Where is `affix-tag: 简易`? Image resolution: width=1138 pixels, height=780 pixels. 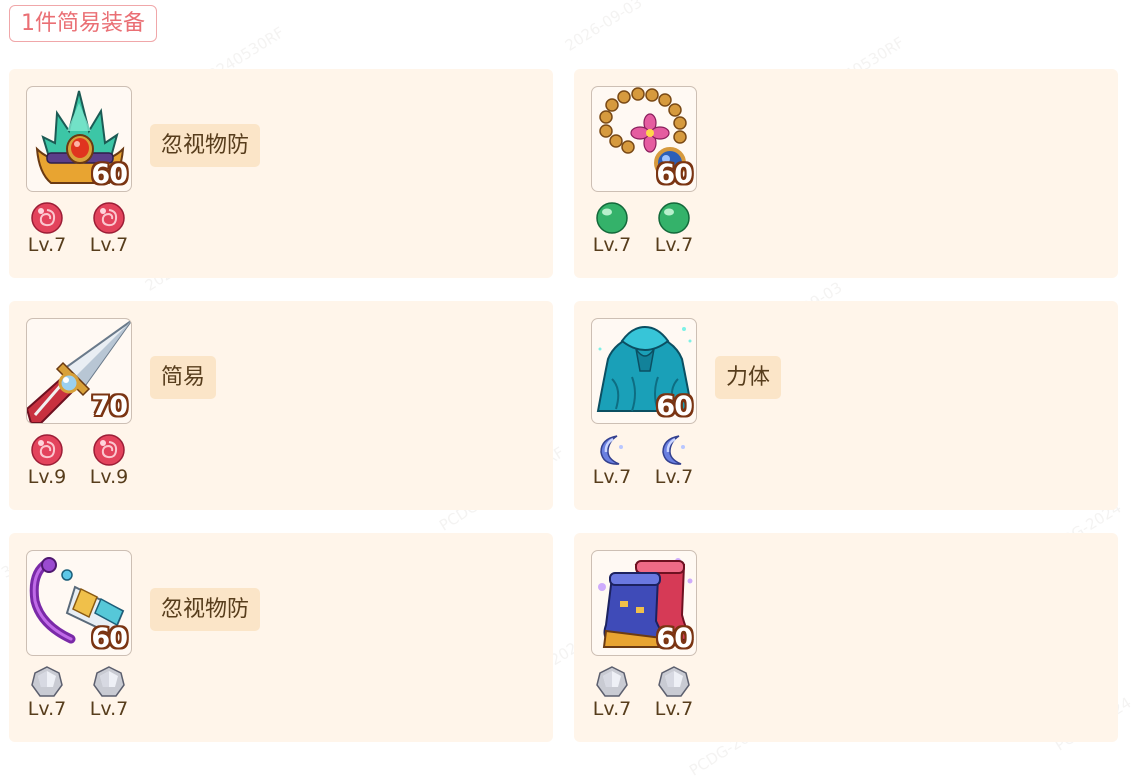 affix-tag: 简易 is located at coordinates (183, 377).